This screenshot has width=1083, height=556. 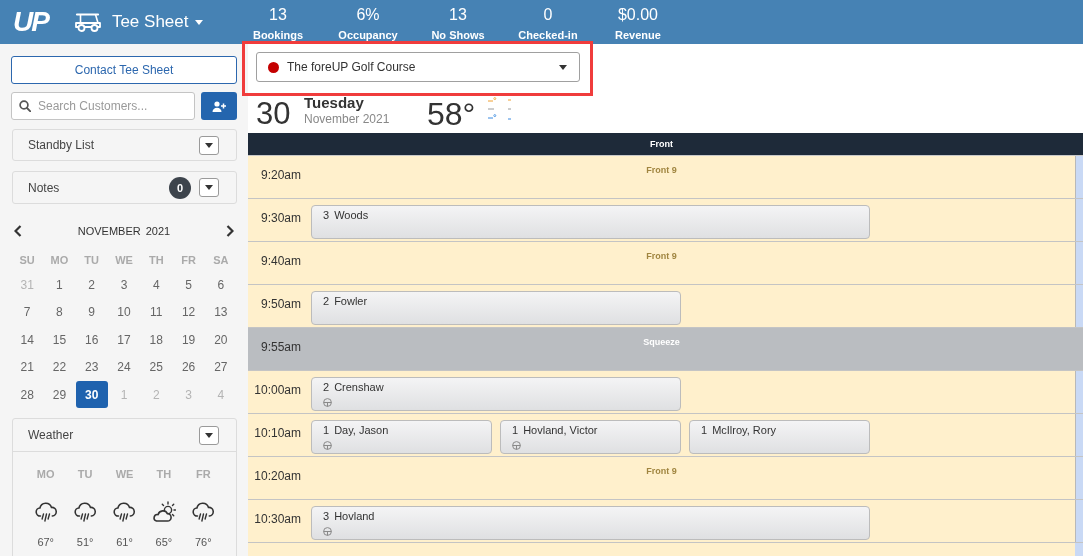 I want to click on tee-time-row: 9:30am 3 Woods, so click(x=665, y=220).